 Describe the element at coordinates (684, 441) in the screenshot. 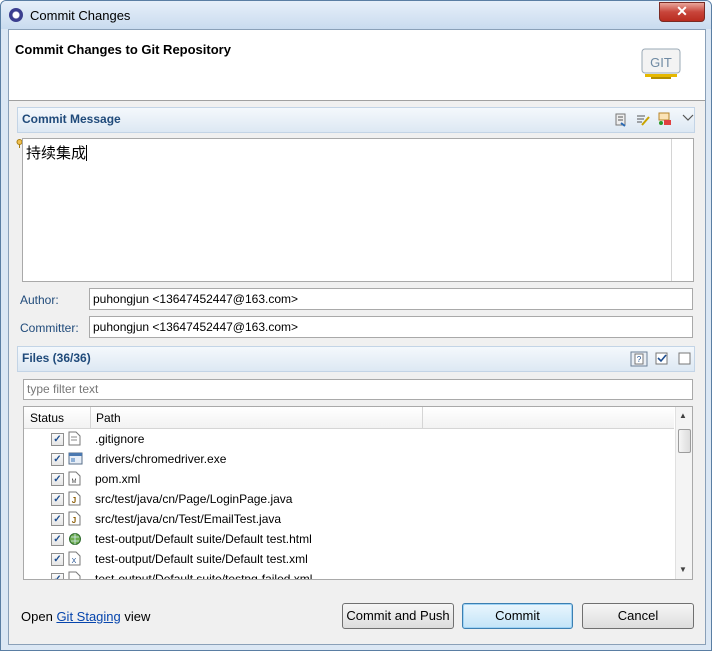

I see `scrollbar-thumb` at that location.